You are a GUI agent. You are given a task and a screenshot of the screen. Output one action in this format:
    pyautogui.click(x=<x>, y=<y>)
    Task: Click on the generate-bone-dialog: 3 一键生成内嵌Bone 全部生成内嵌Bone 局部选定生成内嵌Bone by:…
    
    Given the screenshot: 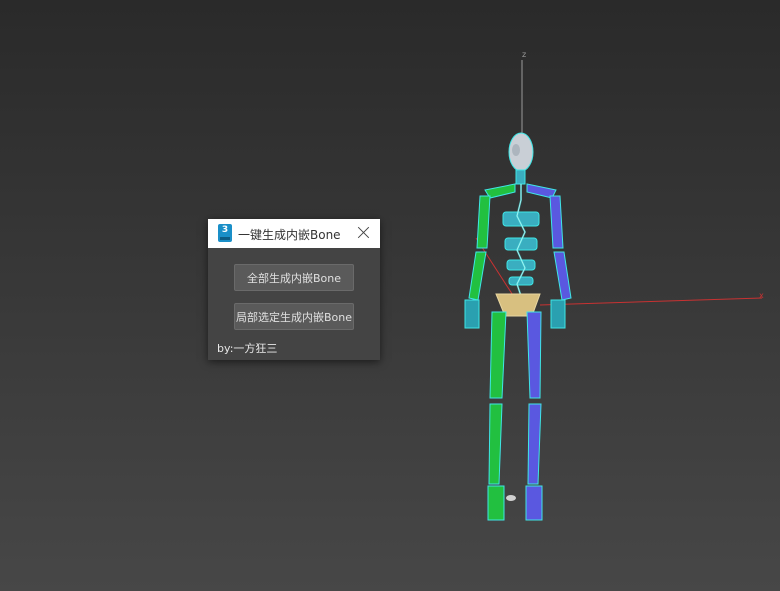 What is the action you would take?
    pyautogui.click(x=294, y=289)
    